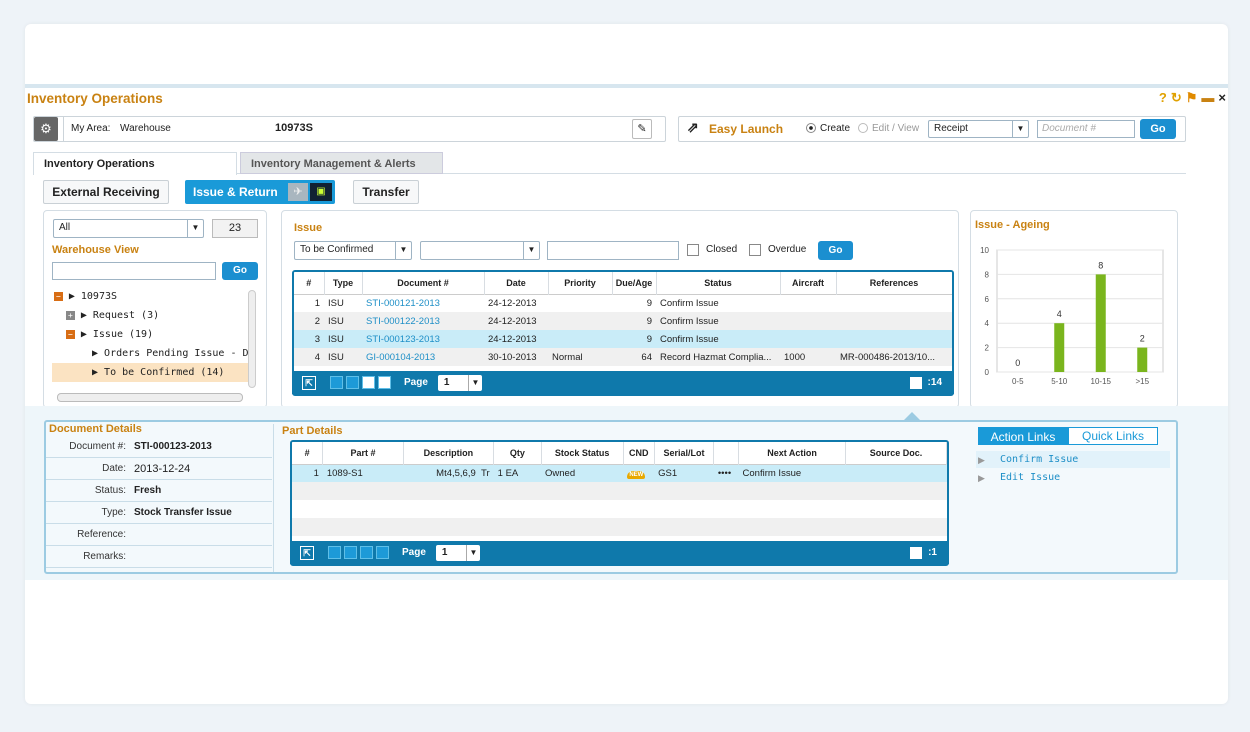 The height and width of the screenshot is (732, 1250). I want to click on tab-action-links: Action Links, so click(1023, 436).